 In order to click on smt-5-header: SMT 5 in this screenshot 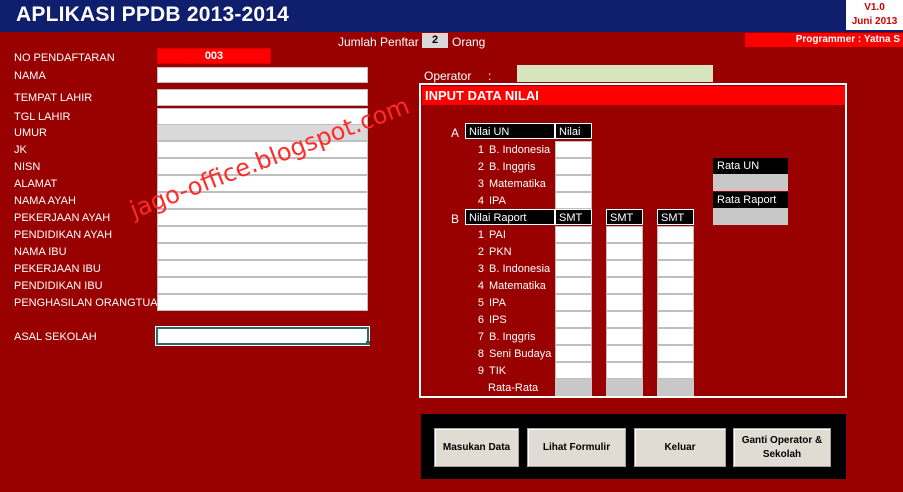, I will do `click(675, 224)`.